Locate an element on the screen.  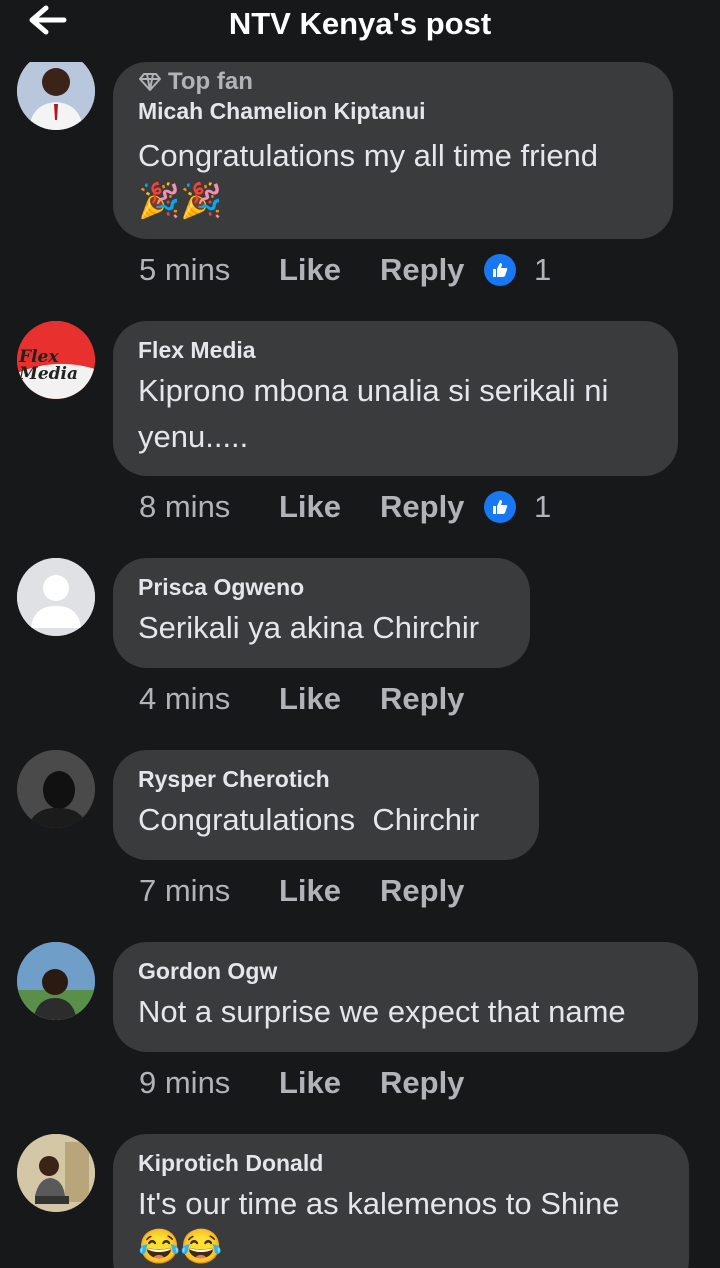
commenter-name: Gordon Ogw is located at coordinates (405, 971).